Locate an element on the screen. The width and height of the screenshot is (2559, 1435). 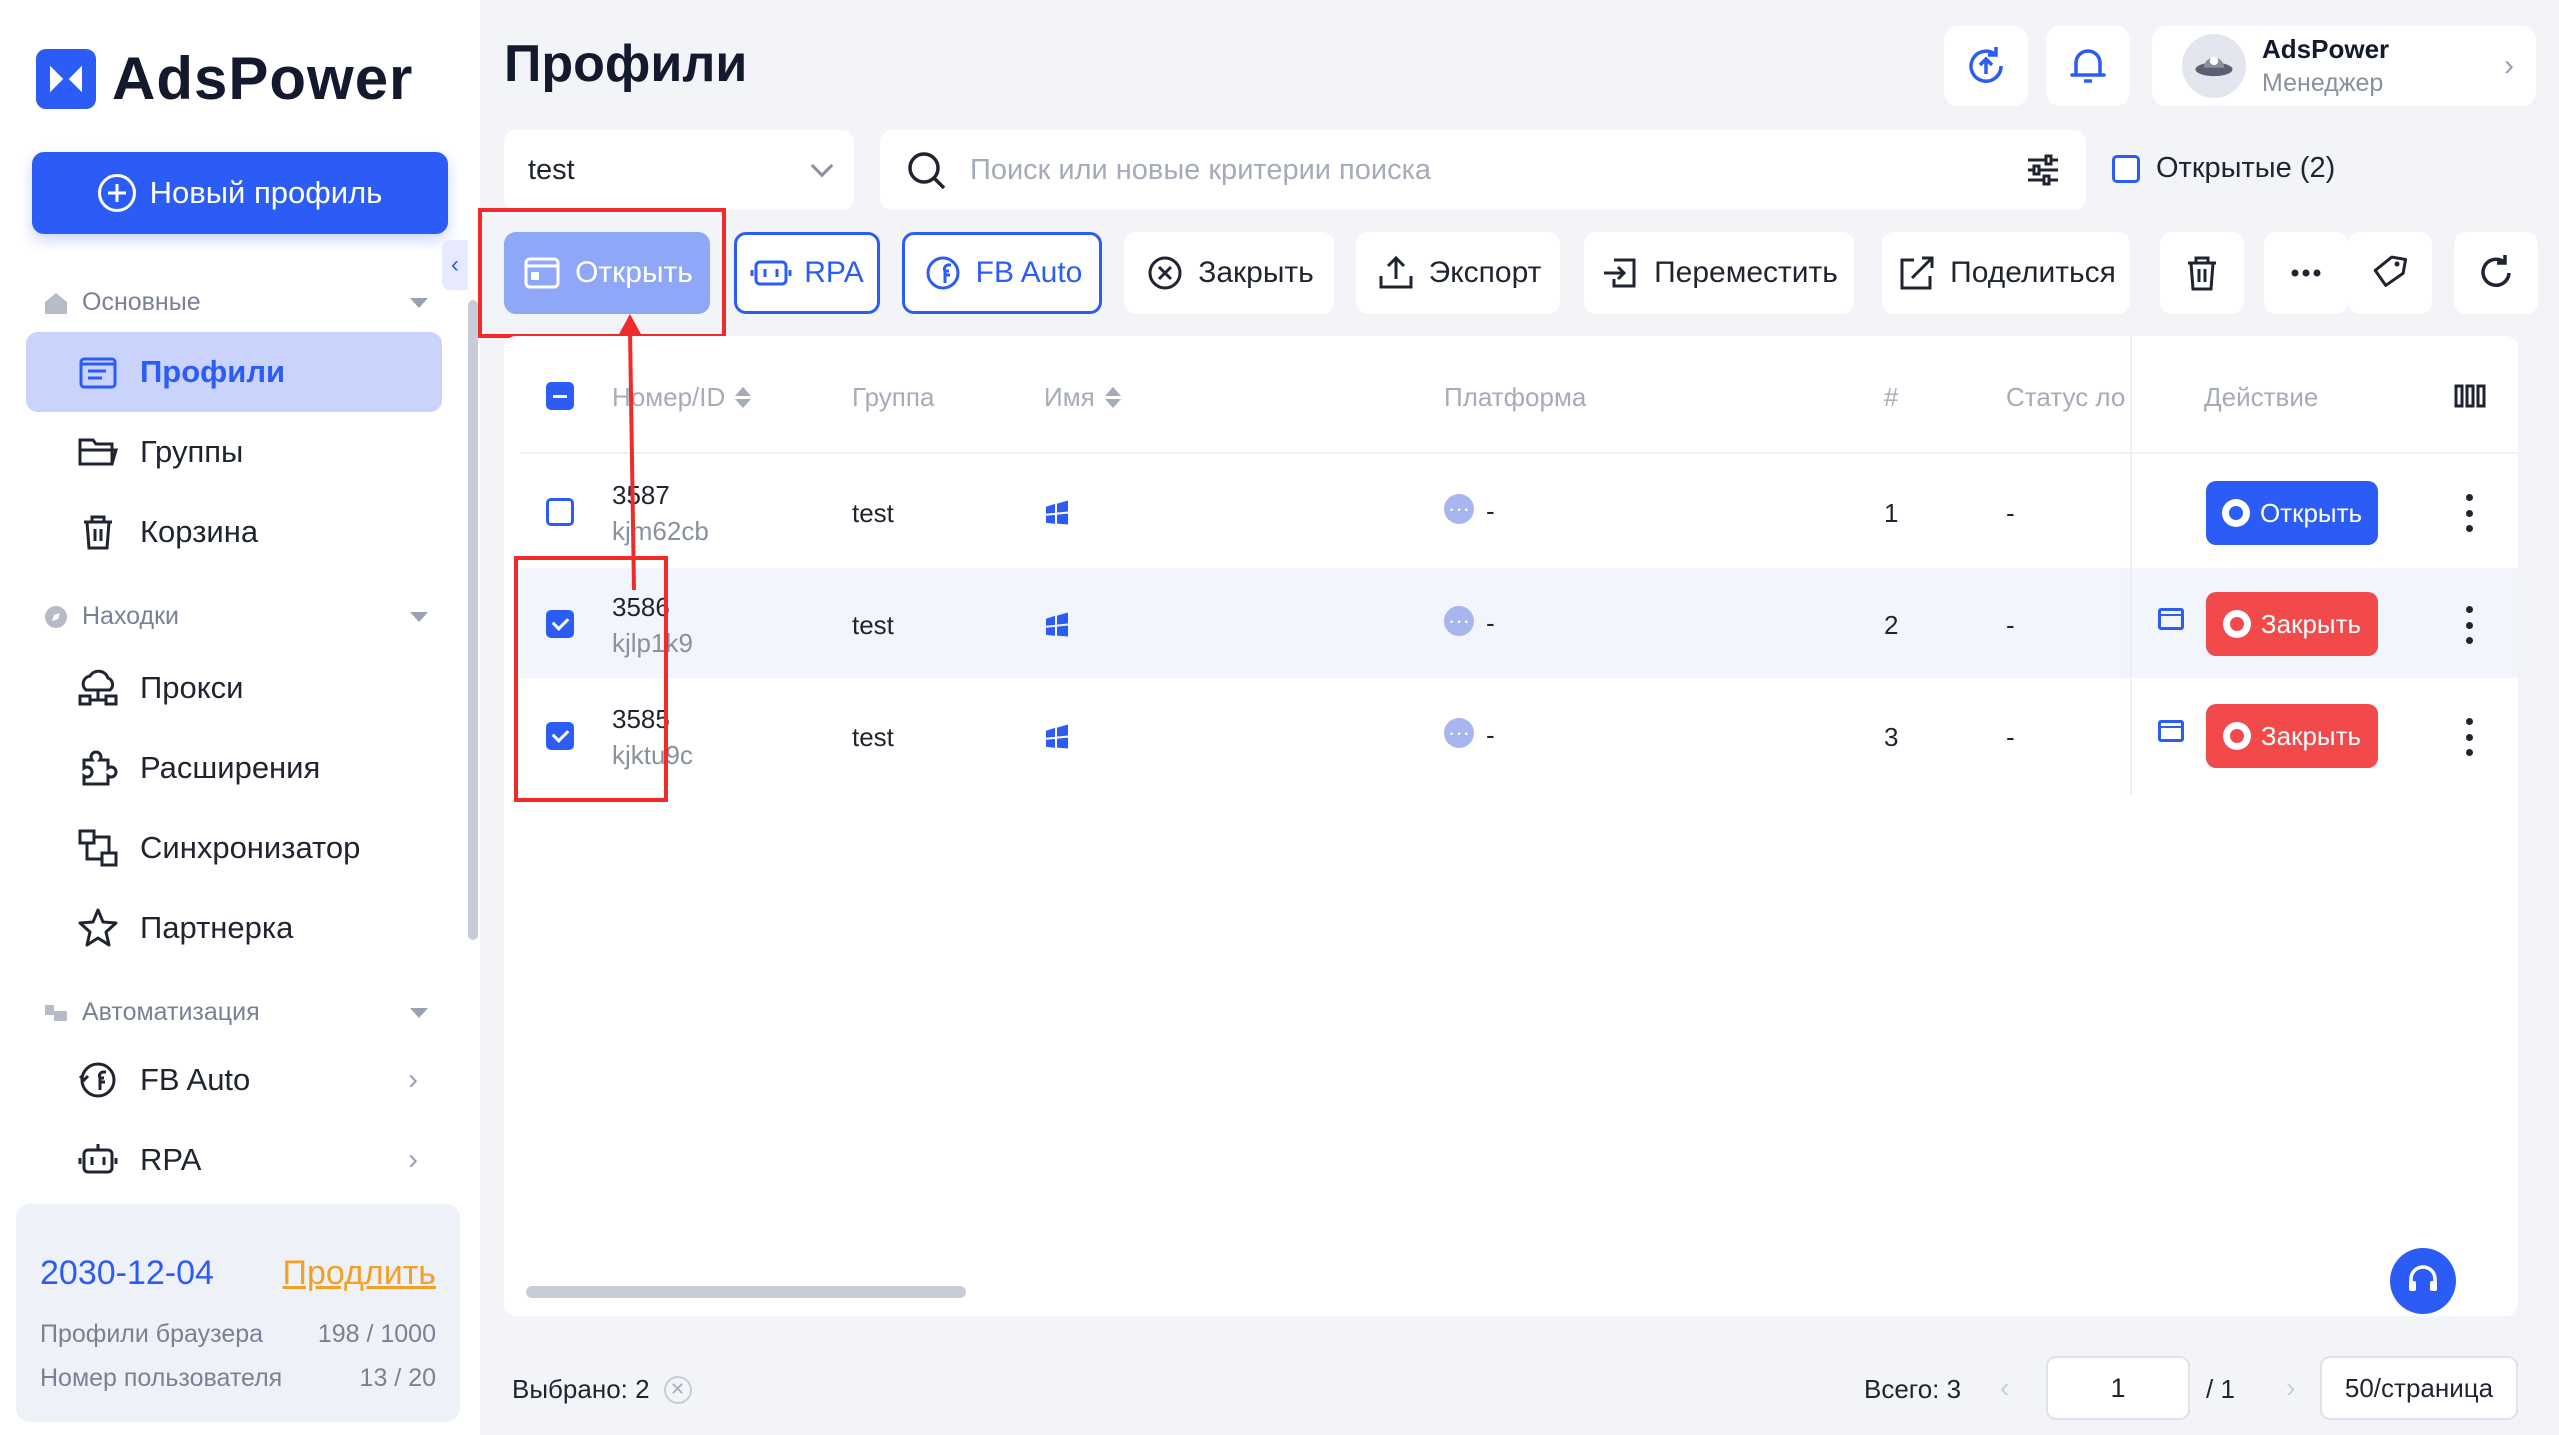
sidebar-item-extensions: Расширения is located at coordinates (234, 768).